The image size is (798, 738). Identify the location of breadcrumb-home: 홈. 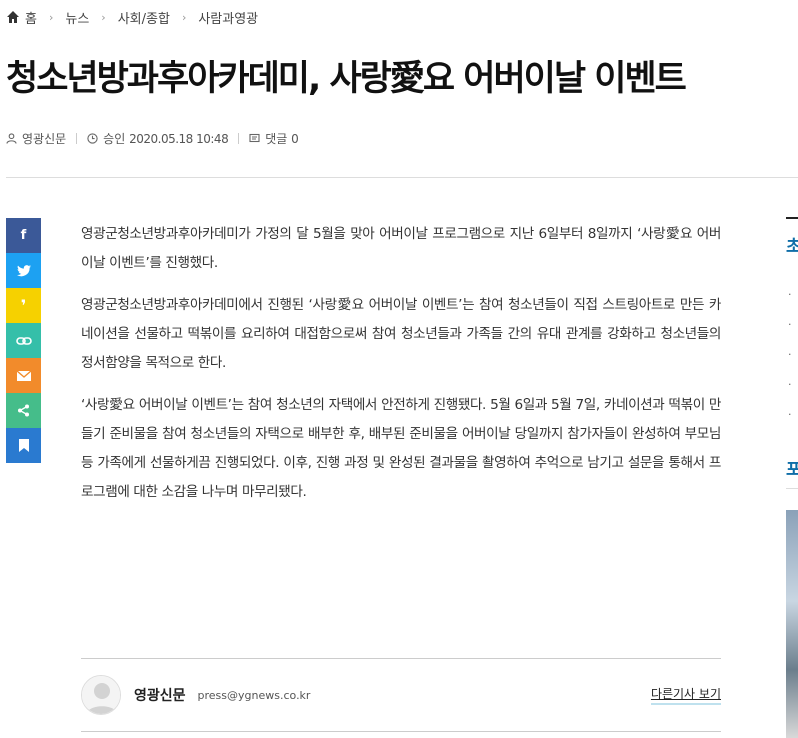
(31, 17).